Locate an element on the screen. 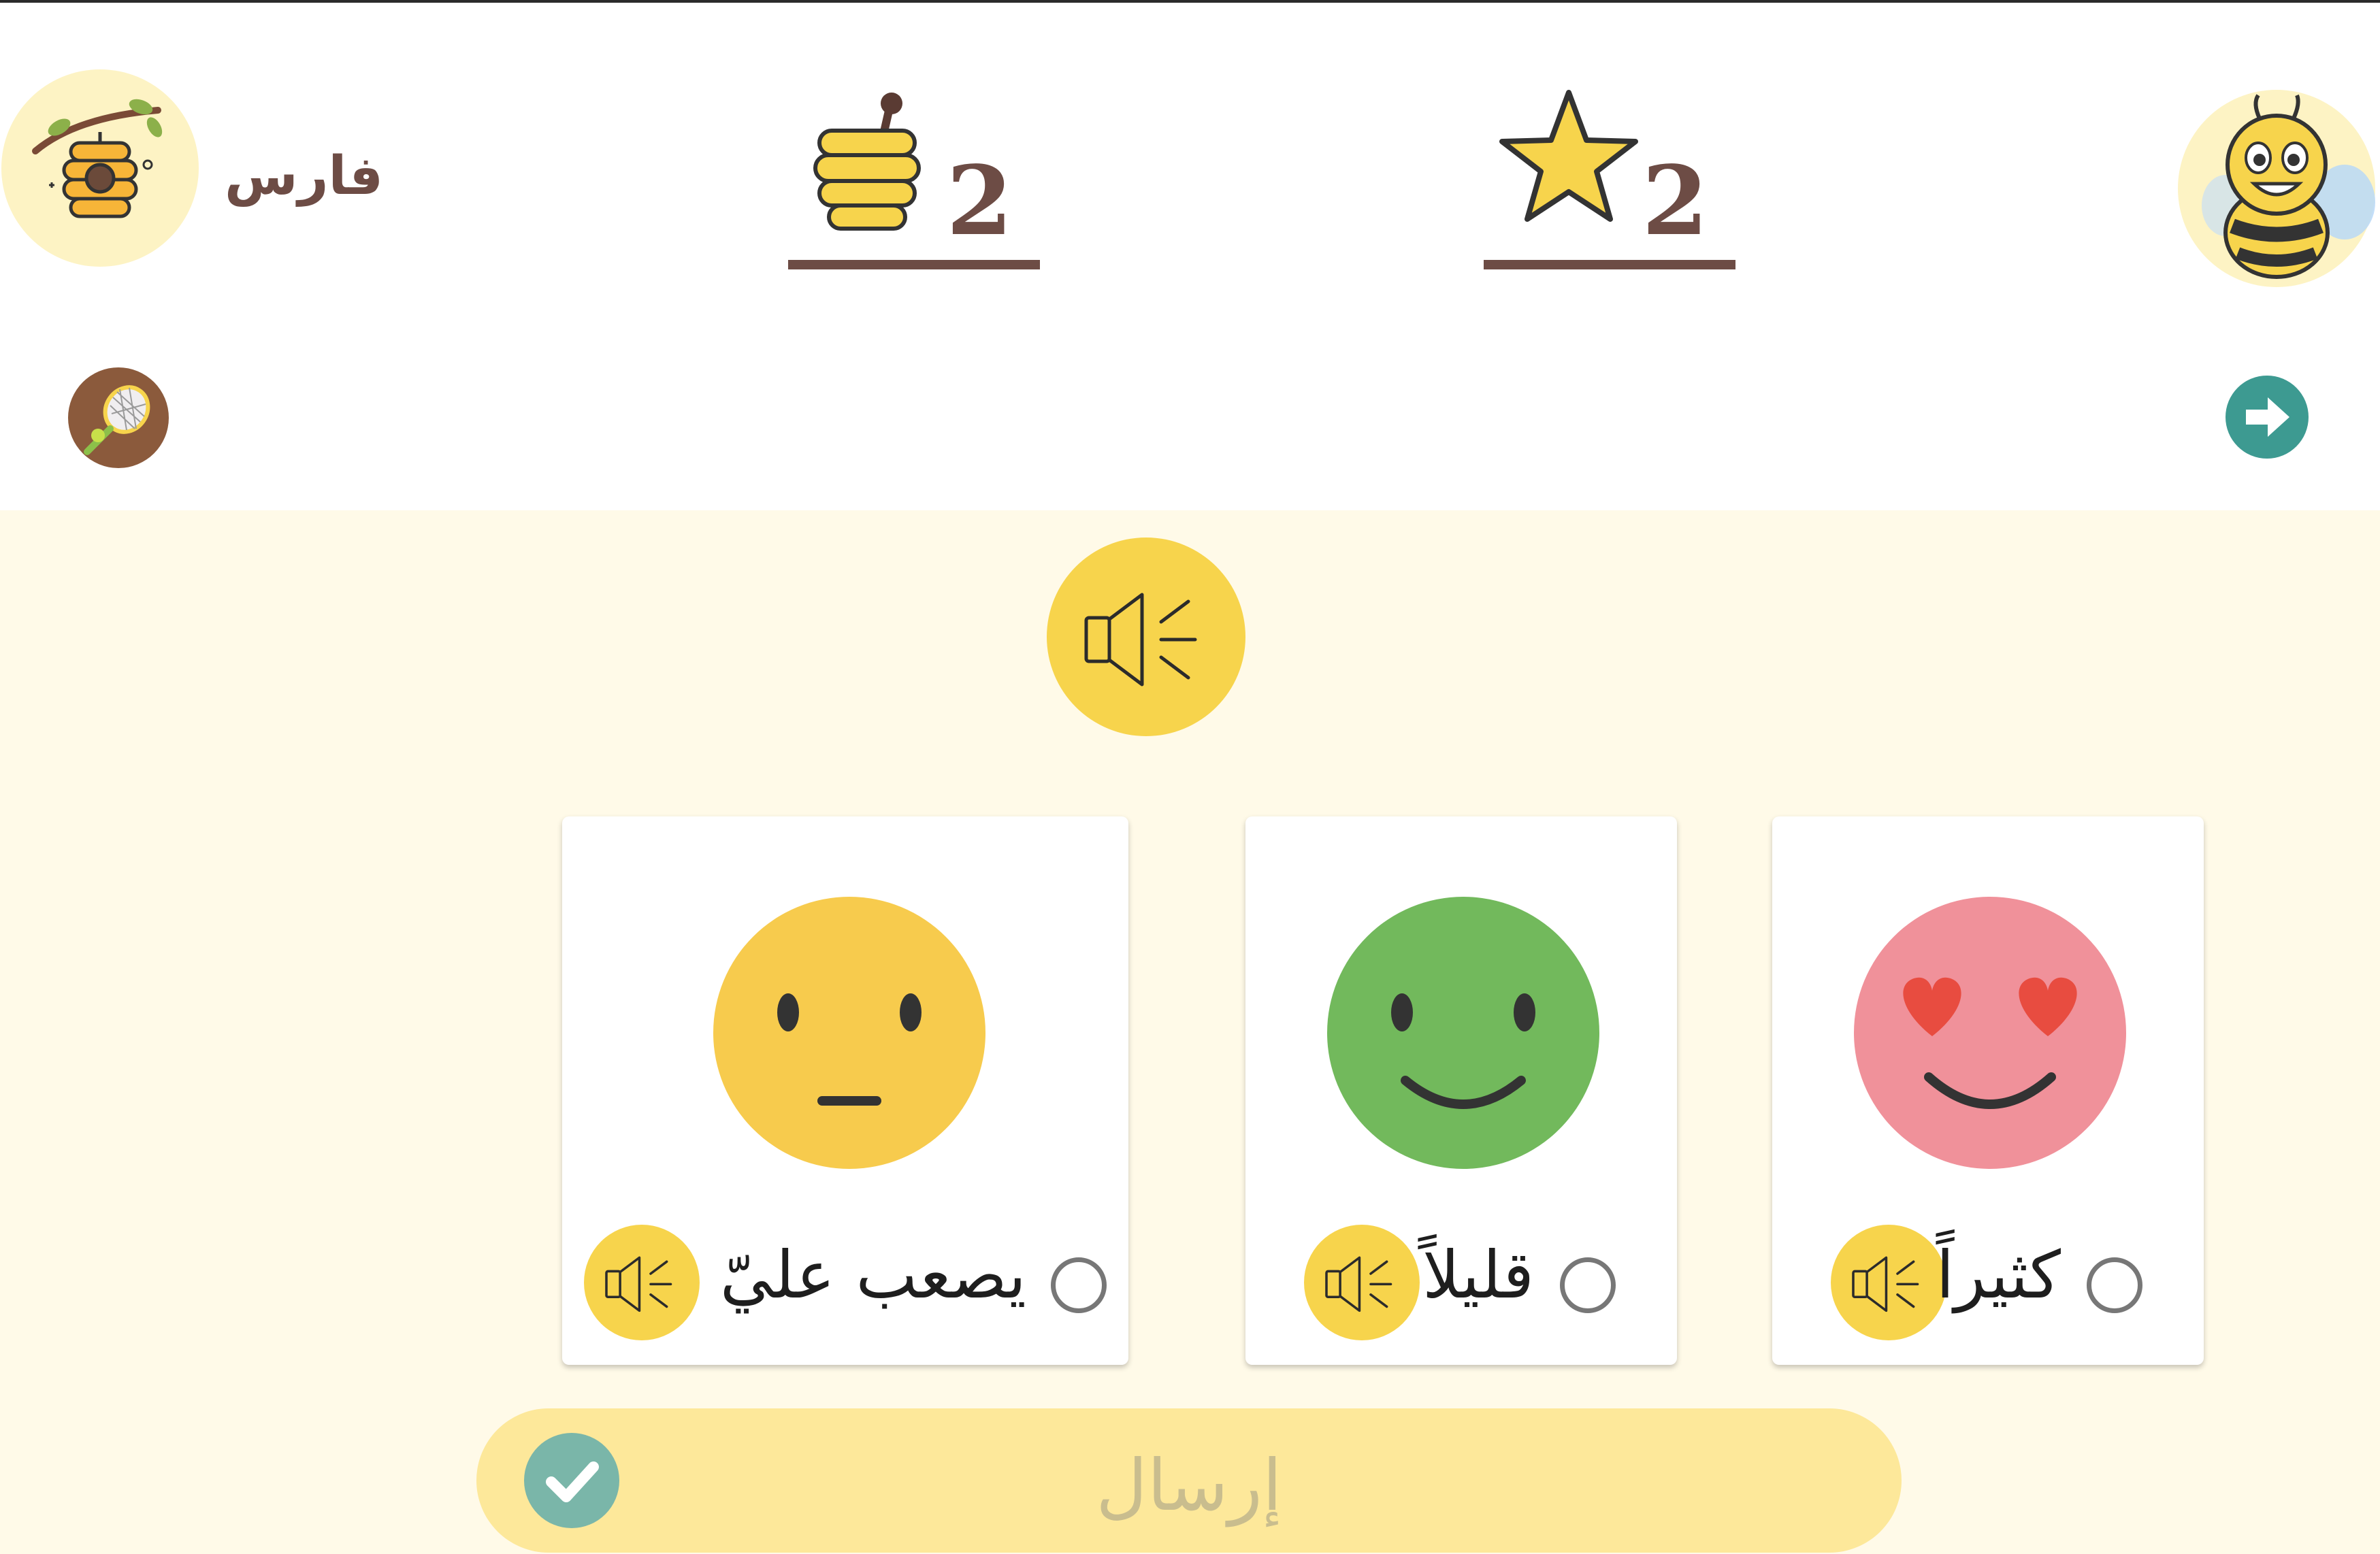  arrow-right-icon is located at coordinates (2267, 417).